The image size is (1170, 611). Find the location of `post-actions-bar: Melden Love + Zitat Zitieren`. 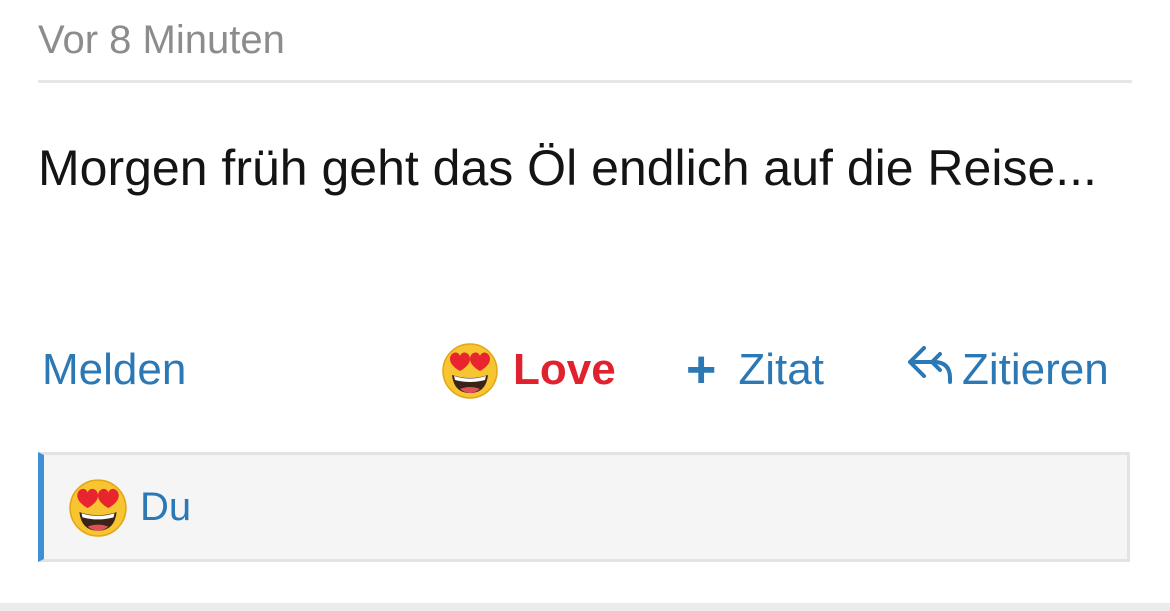

post-actions-bar: Melden Love + Zitat Zitieren is located at coordinates (583, 370).